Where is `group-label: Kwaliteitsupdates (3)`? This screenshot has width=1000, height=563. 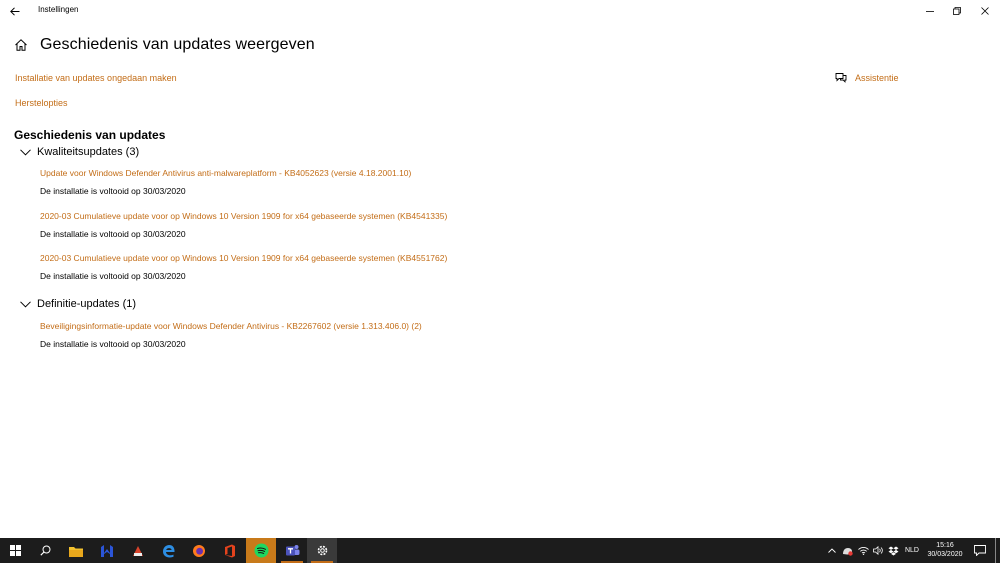 group-label: Kwaliteitsupdates (3) is located at coordinates (88, 152).